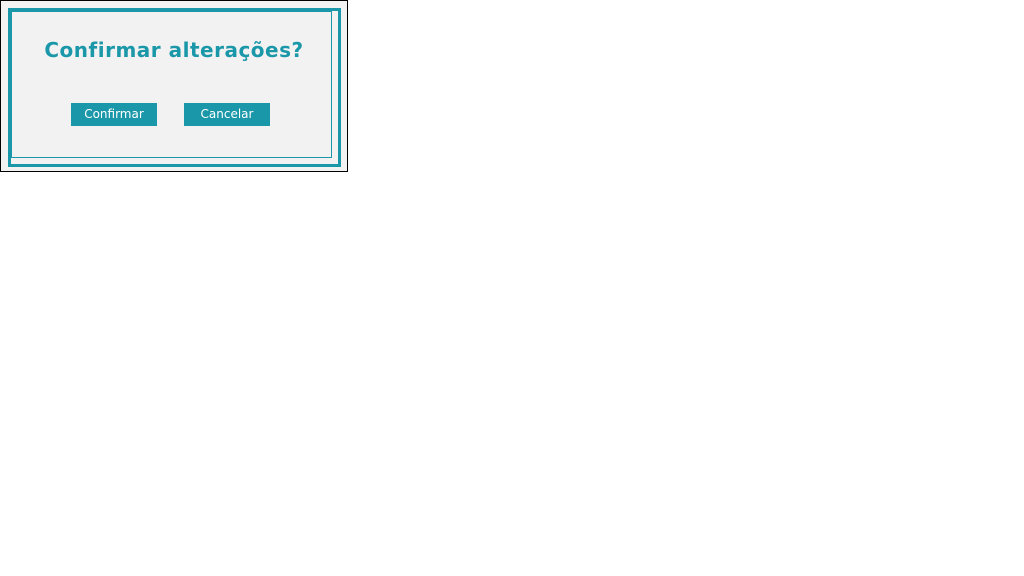 This screenshot has width=1024, height=576. Describe the element at coordinates (174, 50) in the screenshot. I see `dialog-title: Confirmar alterações?` at that location.